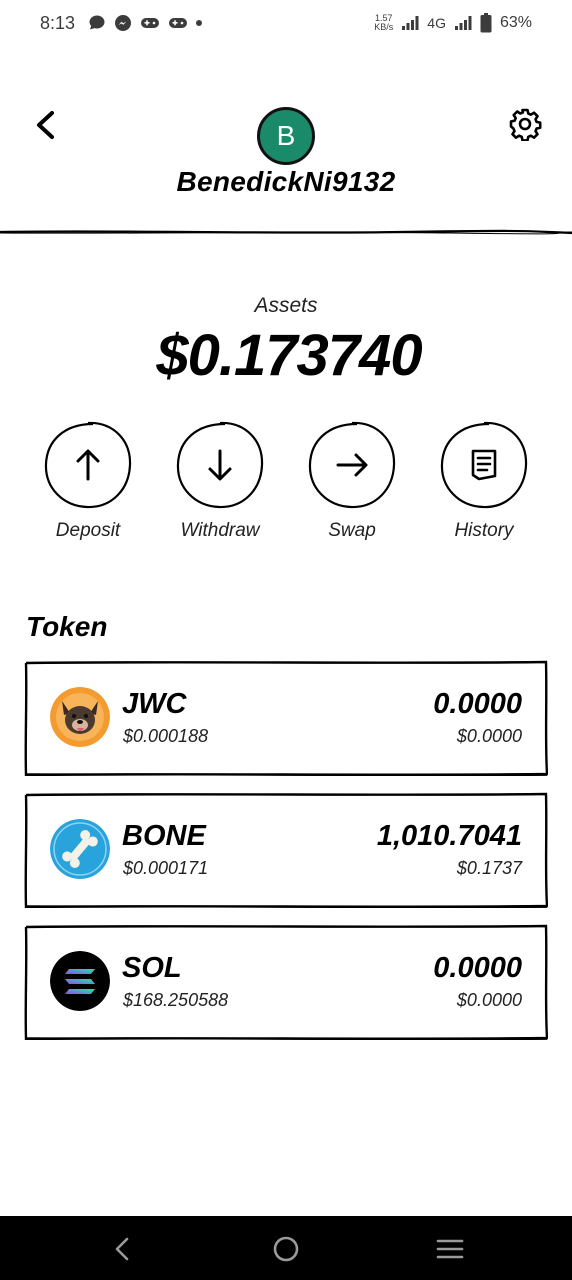 The height and width of the screenshot is (1280, 572). Describe the element at coordinates (199, 23) in the screenshot. I see `more-notifications-dot-icon` at that location.